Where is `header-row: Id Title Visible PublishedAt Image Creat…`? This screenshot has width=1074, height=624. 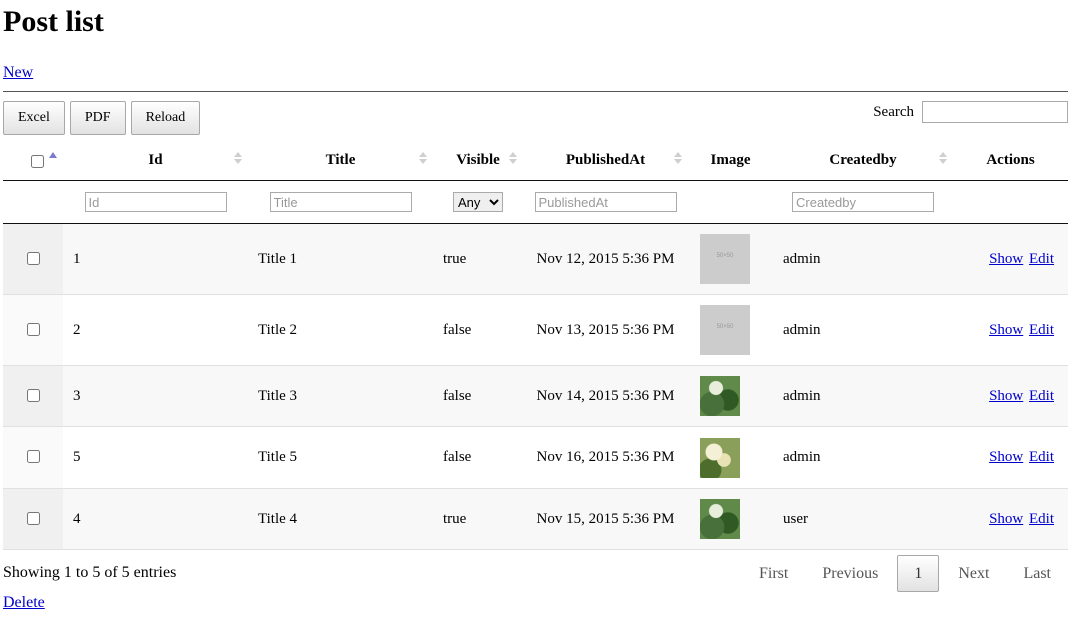 header-row: Id Title Visible PublishedAt Image Creat… is located at coordinates (535, 160).